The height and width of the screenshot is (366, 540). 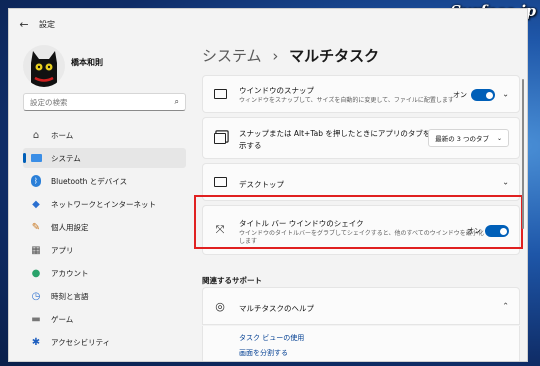 I want to click on desktop-title: デスクトップ, so click(x=261, y=184).